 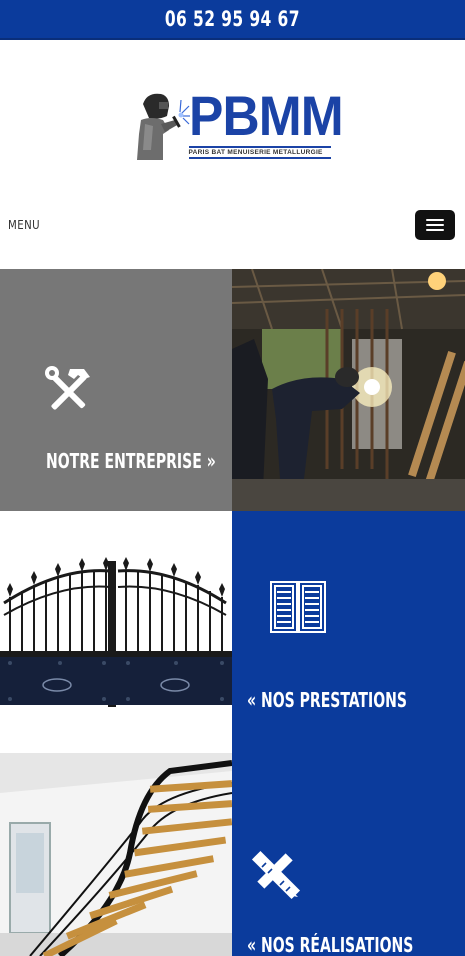 I want to click on logo-brand-text: PBMM, so click(x=266, y=115).